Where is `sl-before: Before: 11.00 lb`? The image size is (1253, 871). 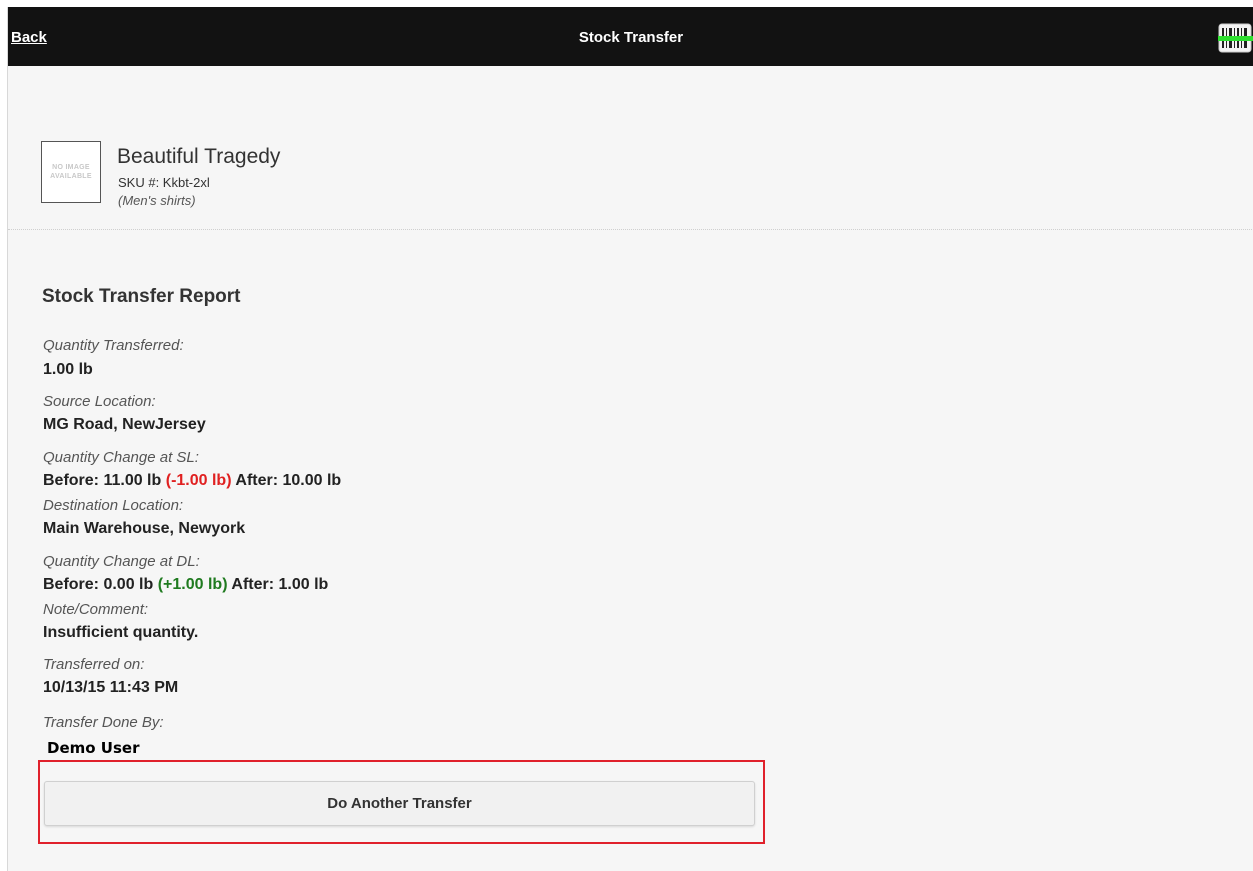
sl-before: Before: 11.00 lb is located at coordinates (102, 480).